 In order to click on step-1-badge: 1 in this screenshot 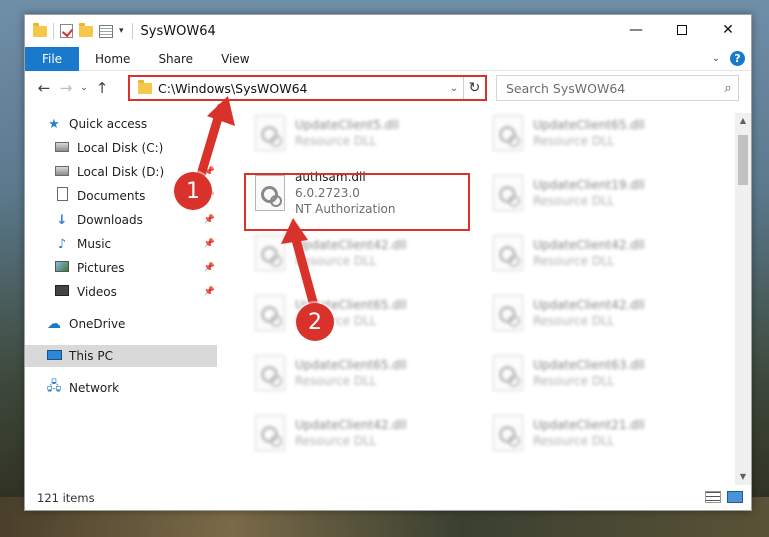, I will do `click(193, 191)`.